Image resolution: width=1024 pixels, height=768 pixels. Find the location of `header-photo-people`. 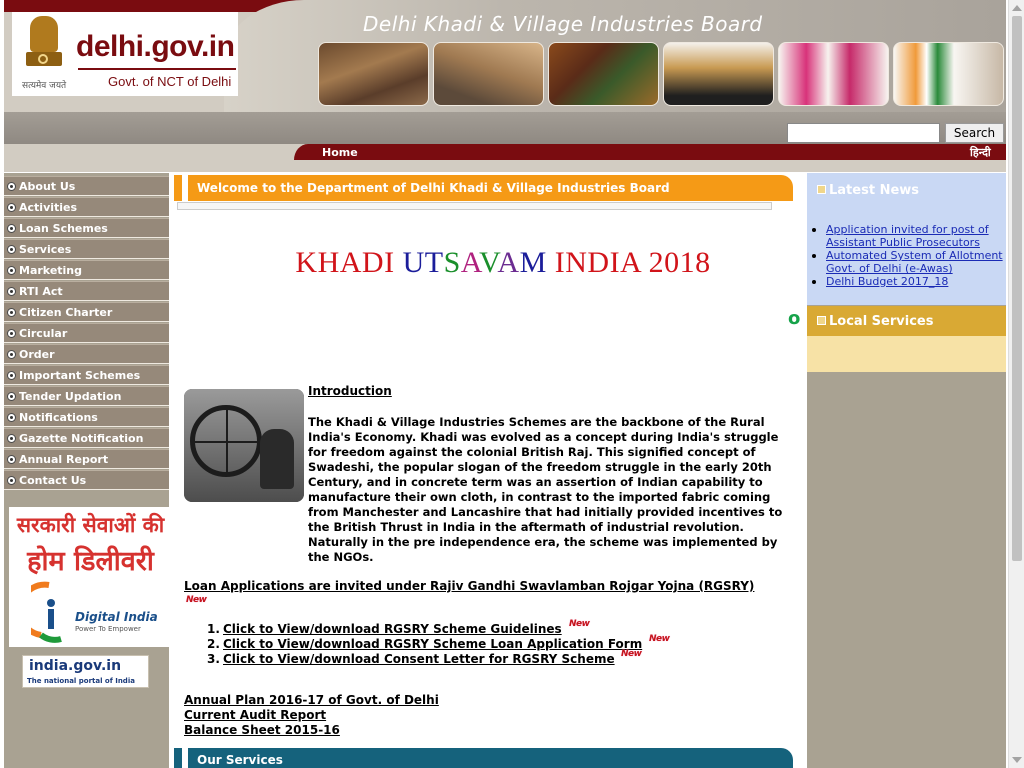

header-photo-people is located at coordinates (948, 74).